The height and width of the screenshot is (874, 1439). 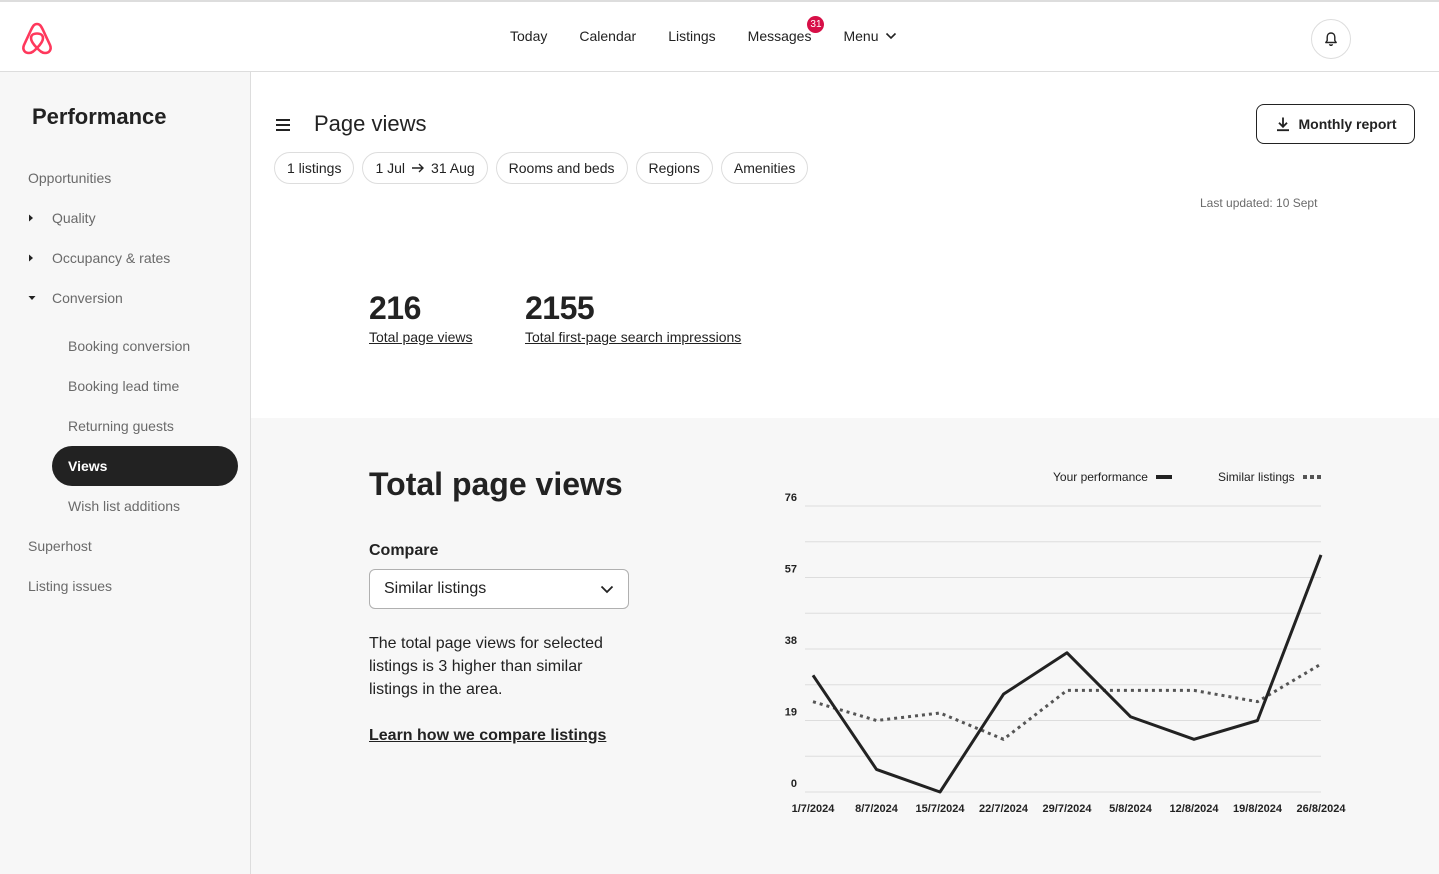 What do you see at coordinates (74, 218) in the screenshot?
I see `sidebar-item-label: Quality` at bounding box center [74, 218].